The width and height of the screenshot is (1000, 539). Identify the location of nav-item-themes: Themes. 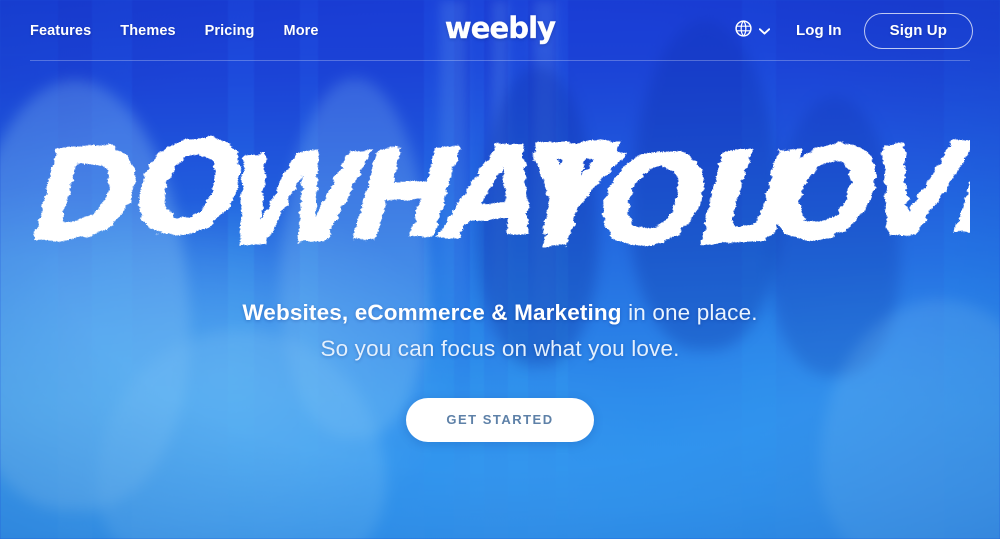
(147, 31).